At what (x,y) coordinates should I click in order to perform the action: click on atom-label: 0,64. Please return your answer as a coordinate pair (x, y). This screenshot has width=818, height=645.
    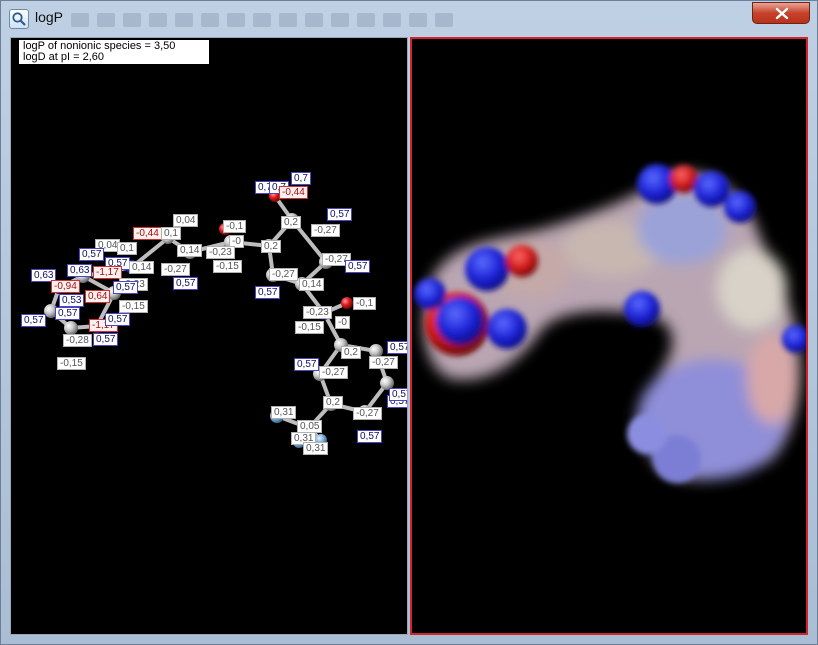
    Looking at the image, I should click on (98, 296).